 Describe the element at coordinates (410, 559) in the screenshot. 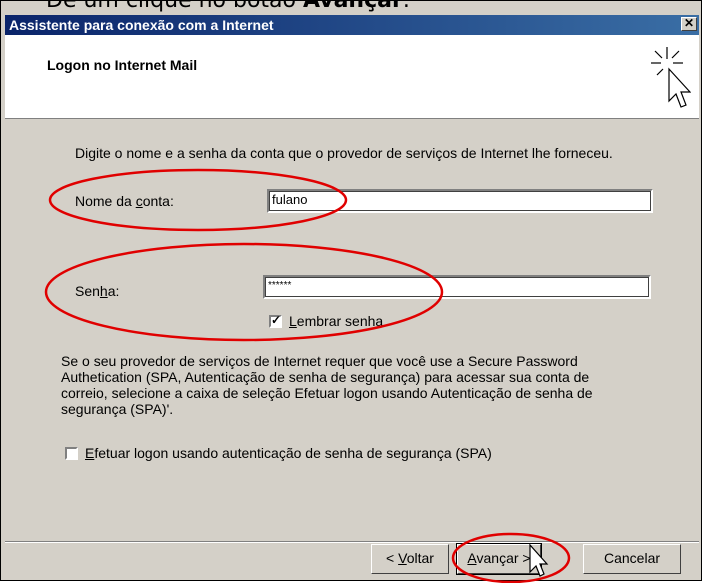

I see `back-button: < Voltar` at that location.